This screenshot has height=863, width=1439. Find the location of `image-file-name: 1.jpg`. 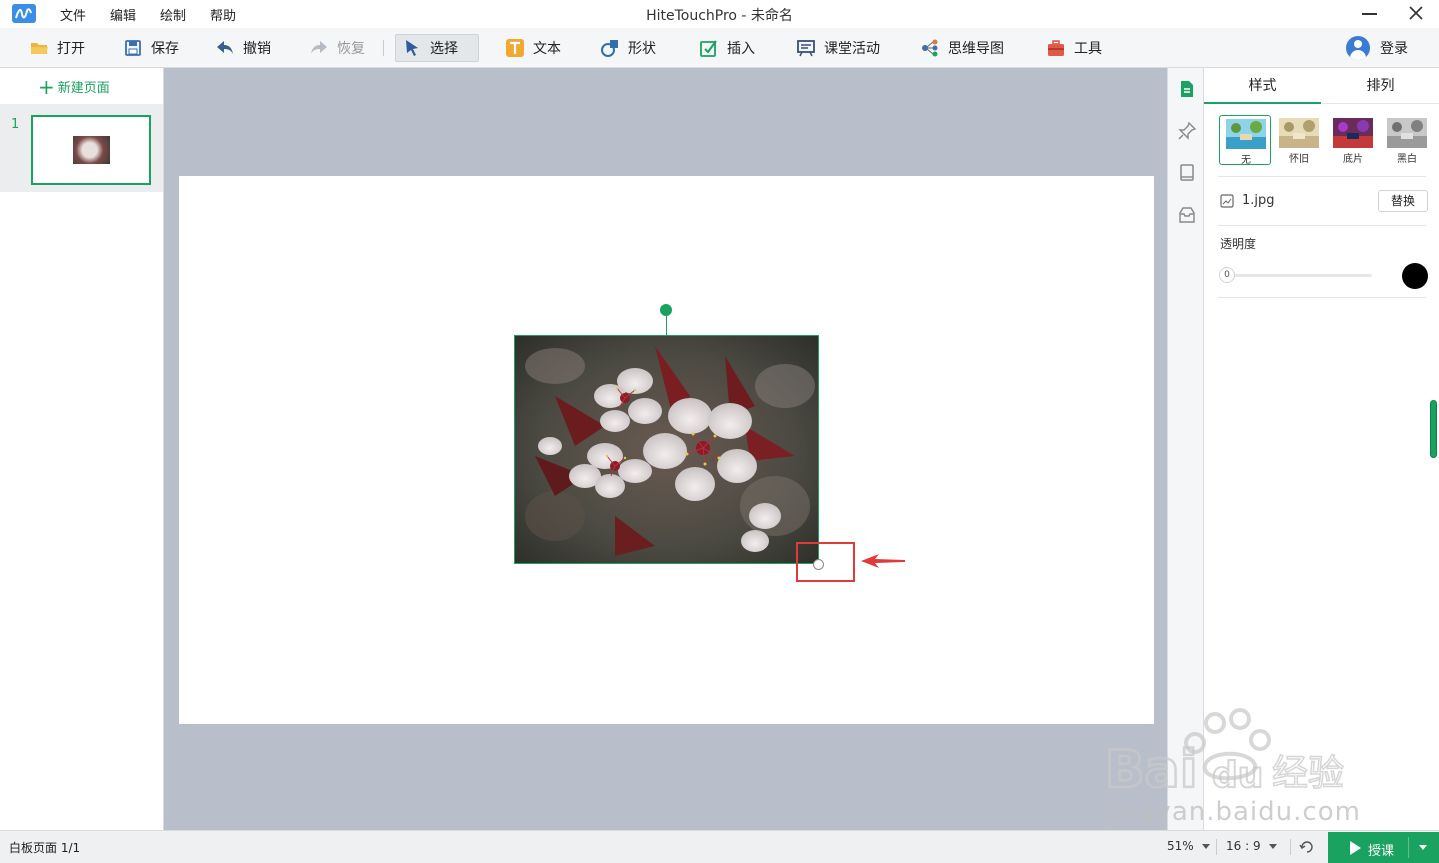

image-file-name: 1.jpg is located at coordinates (1258, 200).